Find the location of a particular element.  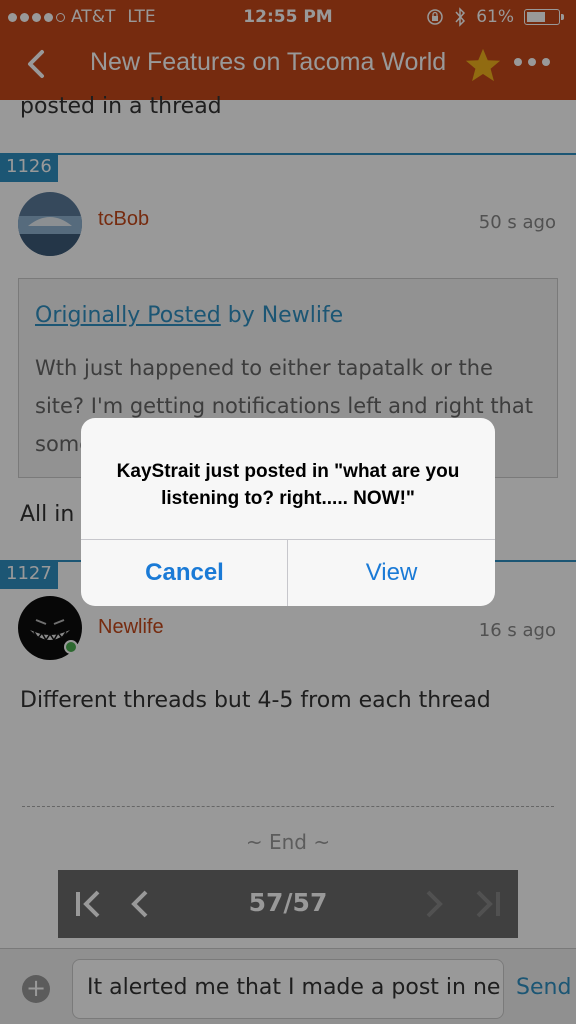

view-button: View is located at coordinates (391, 573).